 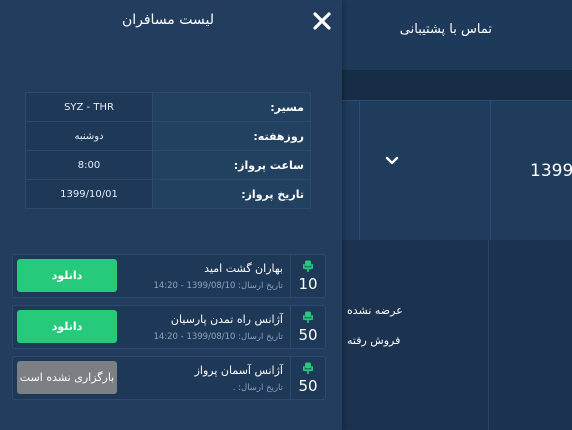 I want to click on weekday-label: روزهفته:, so click(x=231, y=136).